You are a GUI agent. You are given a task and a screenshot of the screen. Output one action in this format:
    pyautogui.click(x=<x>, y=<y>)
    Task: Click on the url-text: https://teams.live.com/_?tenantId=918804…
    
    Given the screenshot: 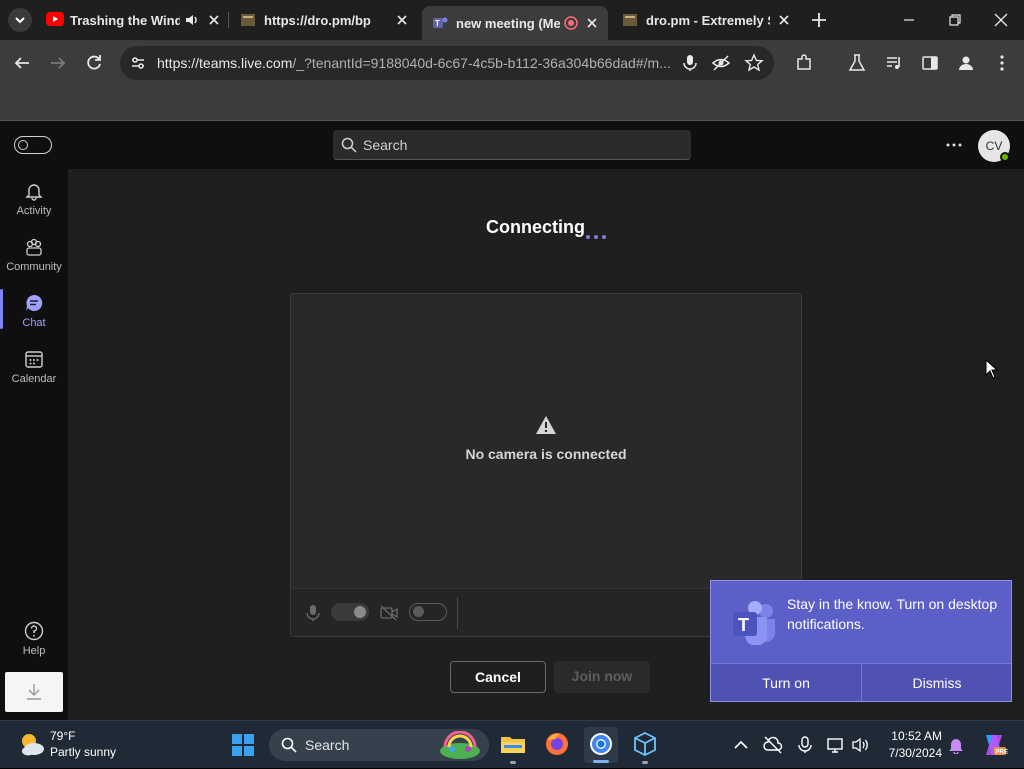 What is the action you would take?
    pyautogui.click(x=417, y=63)
    